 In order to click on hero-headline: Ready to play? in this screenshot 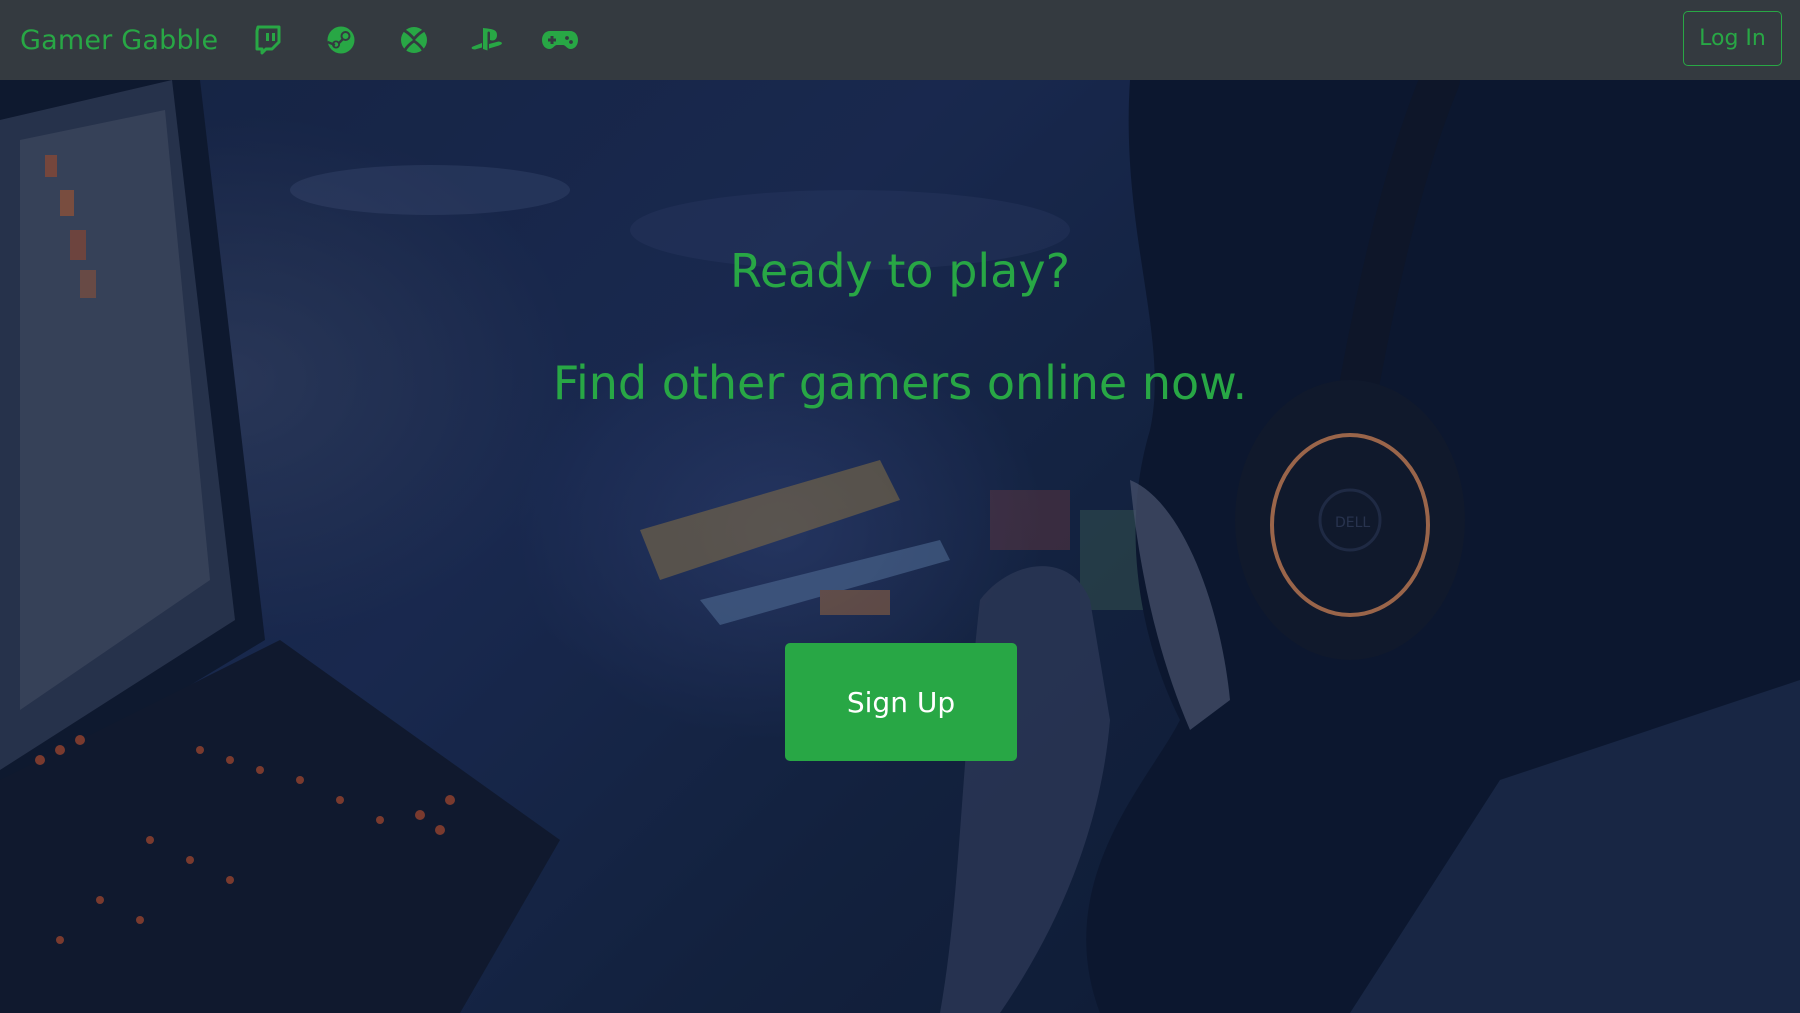, I will do `click(900, 271)`.